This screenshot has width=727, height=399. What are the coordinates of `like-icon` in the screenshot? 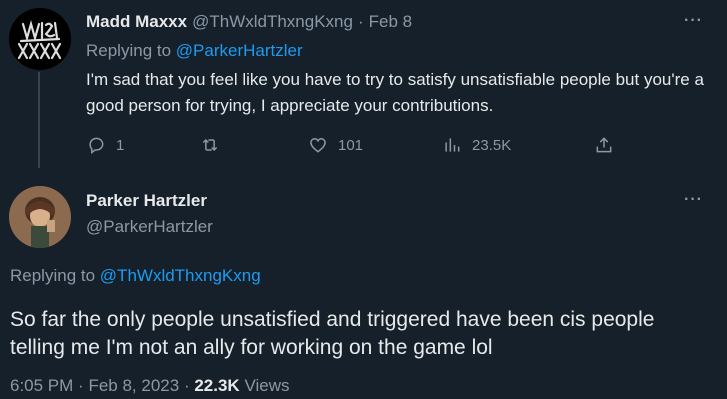 It's located at (318, 145).